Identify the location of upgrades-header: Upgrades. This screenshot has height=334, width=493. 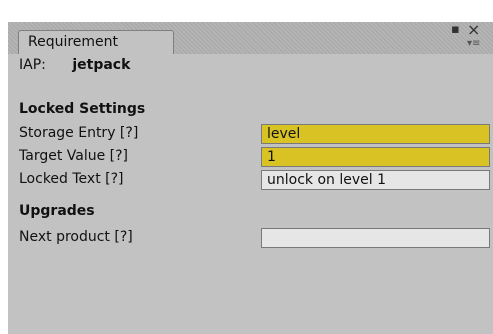
(57, 211).